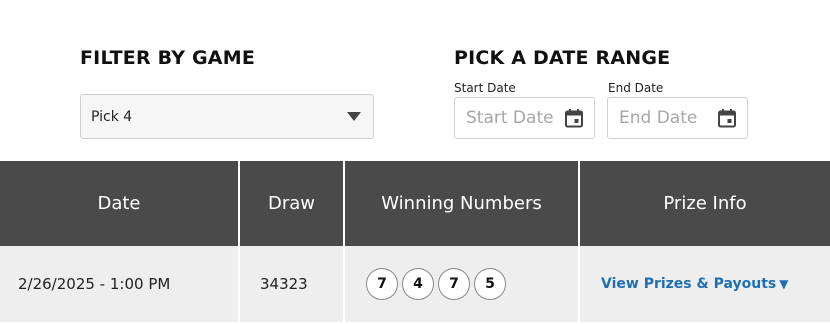 This screenshot has width=830, height=324. Describe the element at coordinates (705, 203) in the screenshot. I see `header-prize-info: Prize Info` at that location.